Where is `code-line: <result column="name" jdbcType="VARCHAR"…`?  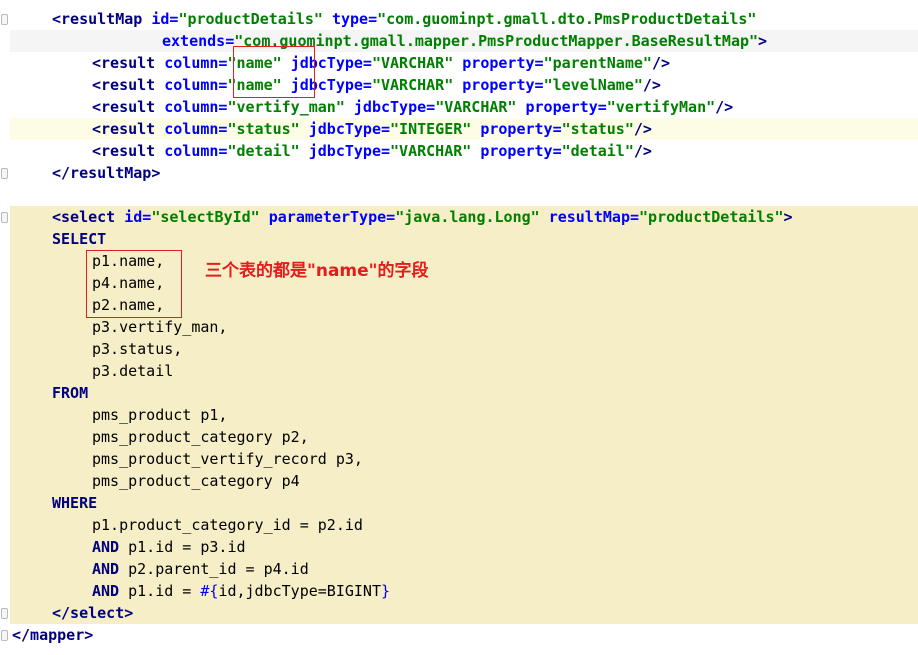
code-line: <result column="name" jdbcType="VARCHAR"… is located at coordinates (464, 85).